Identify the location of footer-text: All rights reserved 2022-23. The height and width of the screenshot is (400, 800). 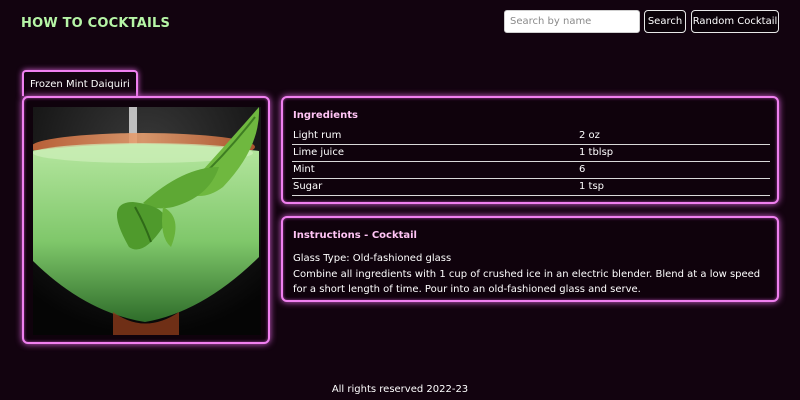
(400, 389).